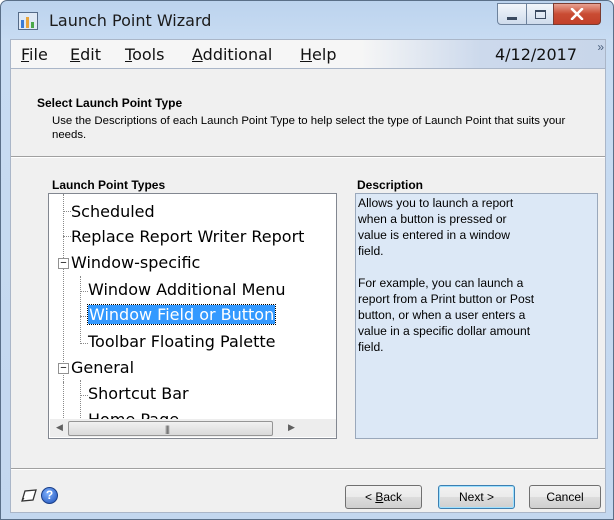 This screenshot has width=614, height=520. What do you see at coordinates (600, 47) in the screenshot?
I see `chevron-right-icon: »` at bounding box center [600, 47].